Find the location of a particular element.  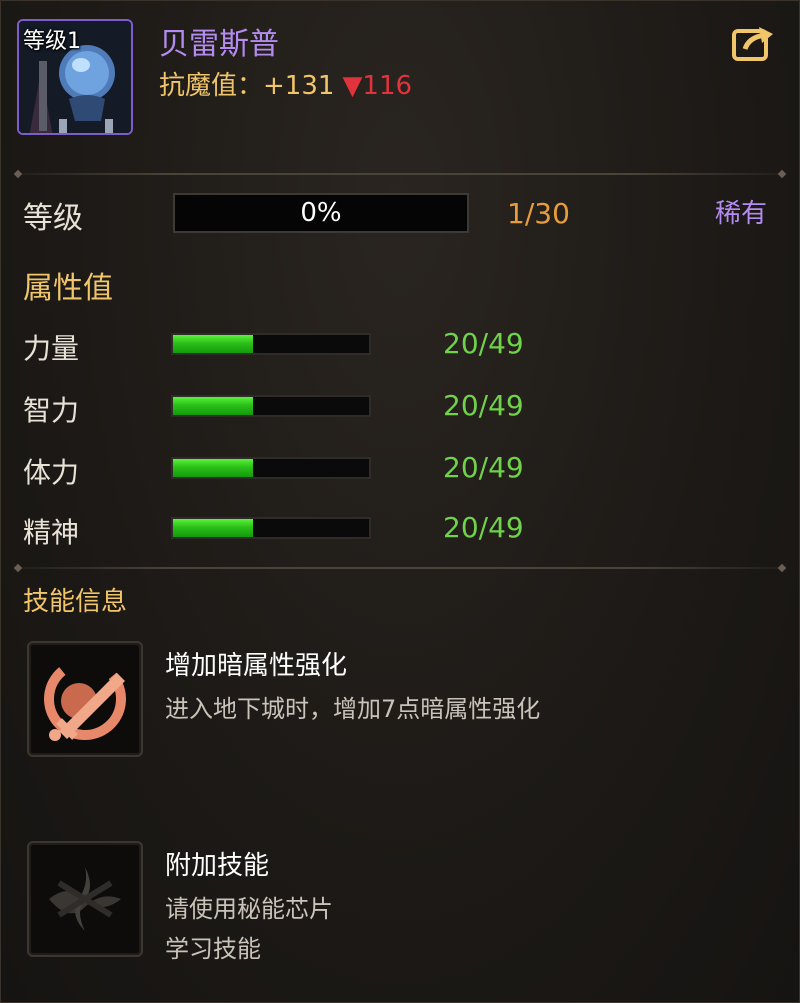

locked-skill-icon is located at coordinates (85, 899).